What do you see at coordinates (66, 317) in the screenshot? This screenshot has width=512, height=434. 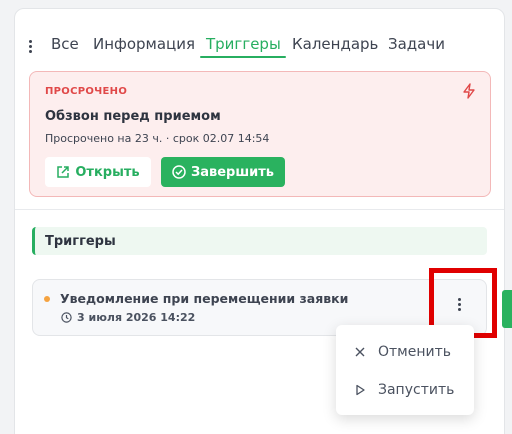 I see `clock-icon` at bounding box center [66, 317].